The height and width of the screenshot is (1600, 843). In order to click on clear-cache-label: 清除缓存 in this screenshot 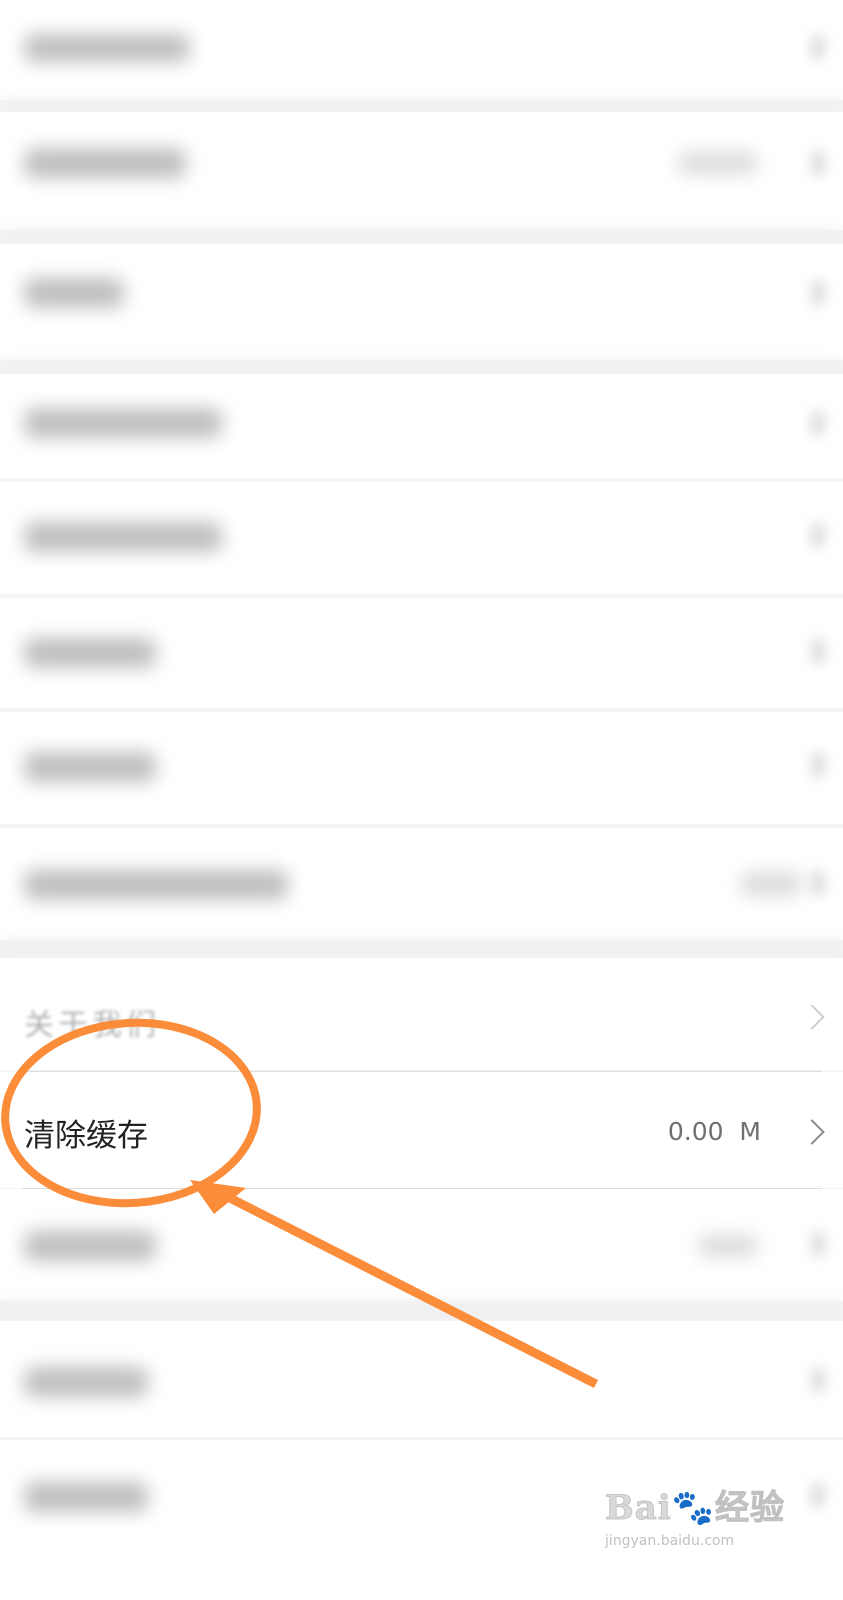, I will do `click(86, 1136)`.